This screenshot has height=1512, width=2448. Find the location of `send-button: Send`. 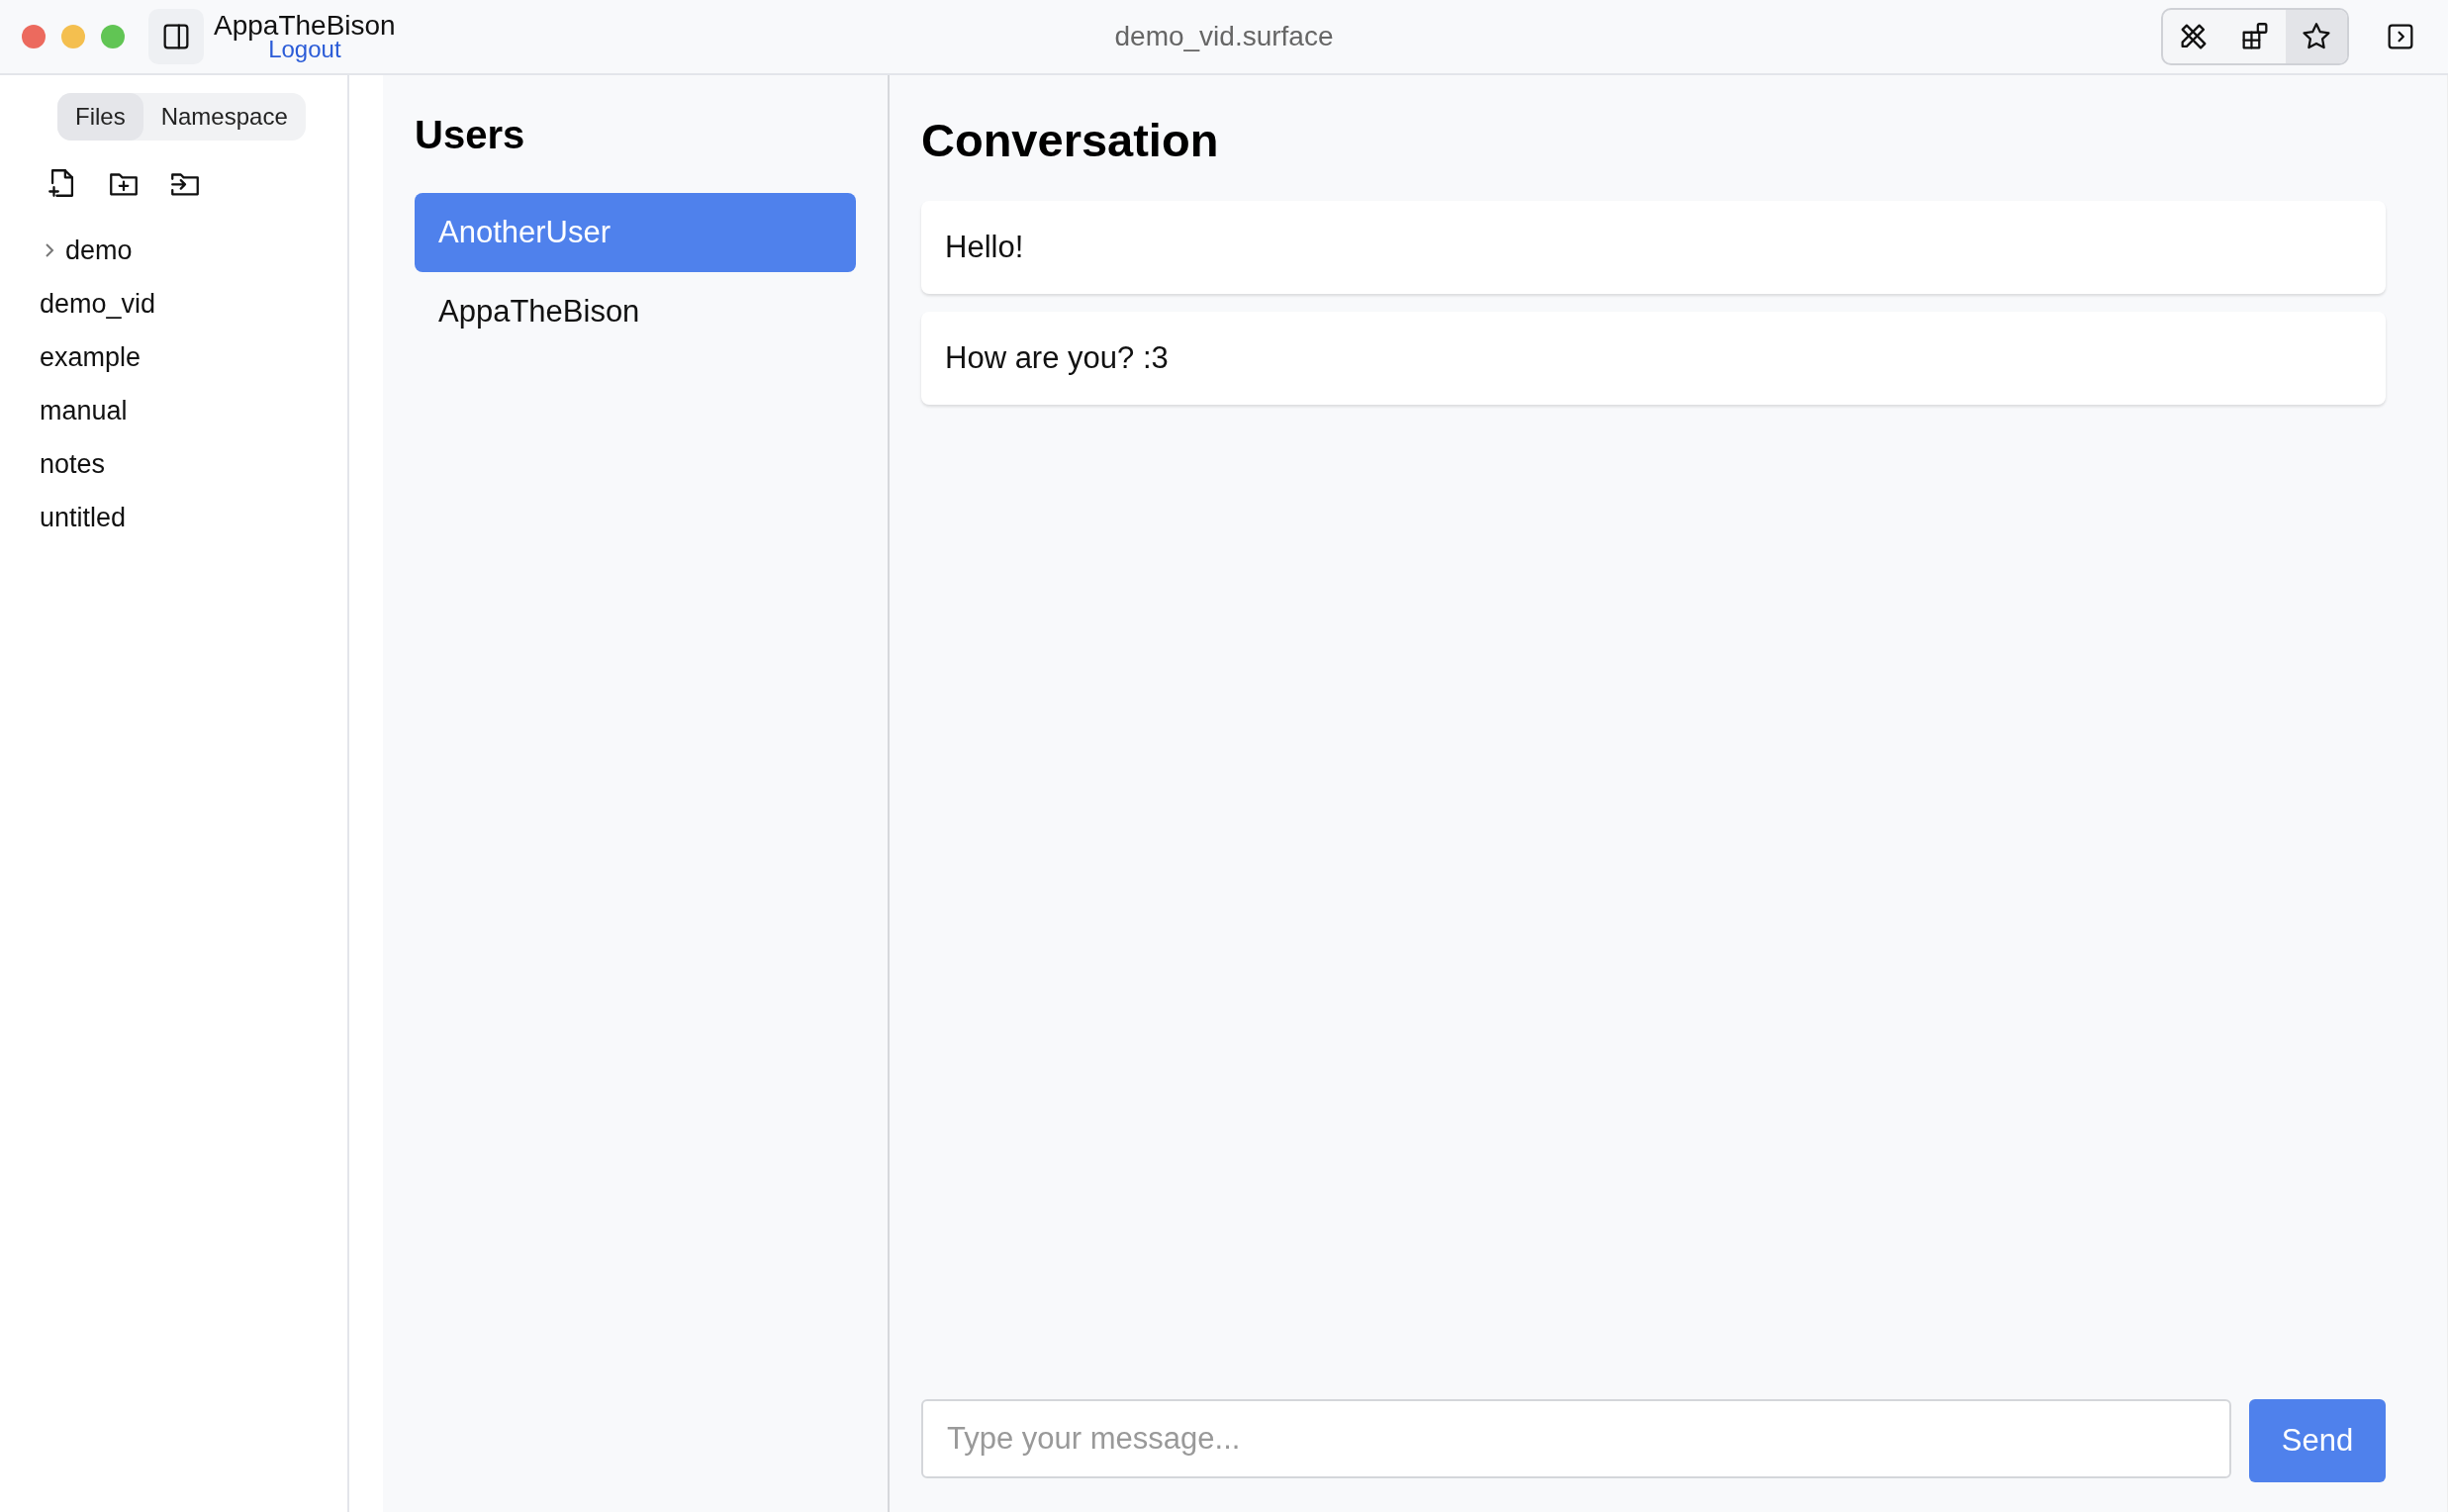

send-button: Send is located at coordinates (2317, 1440).